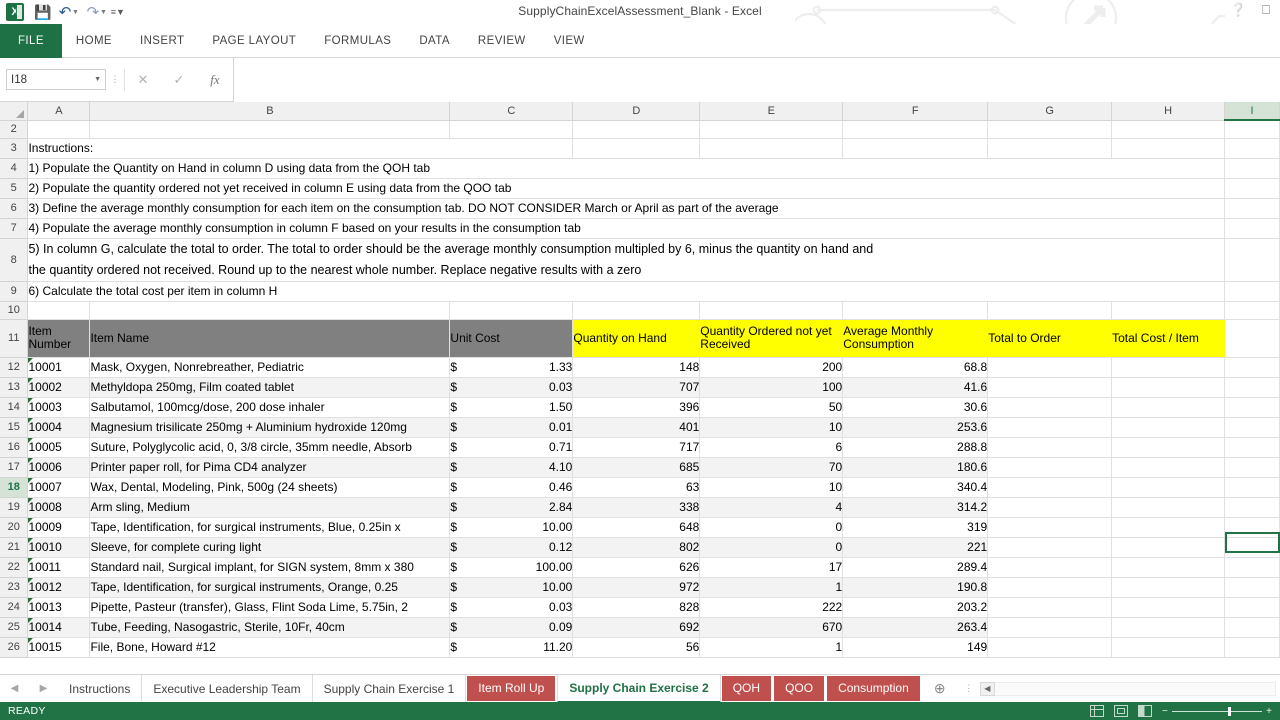  I want to click on cell-qoo: 1, so click(771, 647).